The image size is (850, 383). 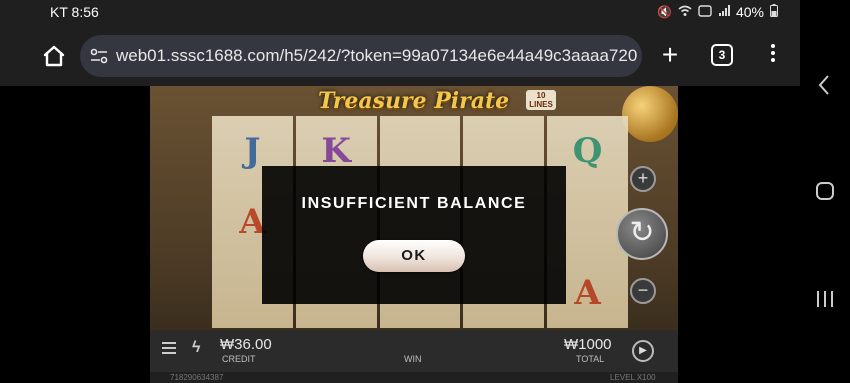 I want to click on battery-percent: 40%, so click(x=749, y=12).